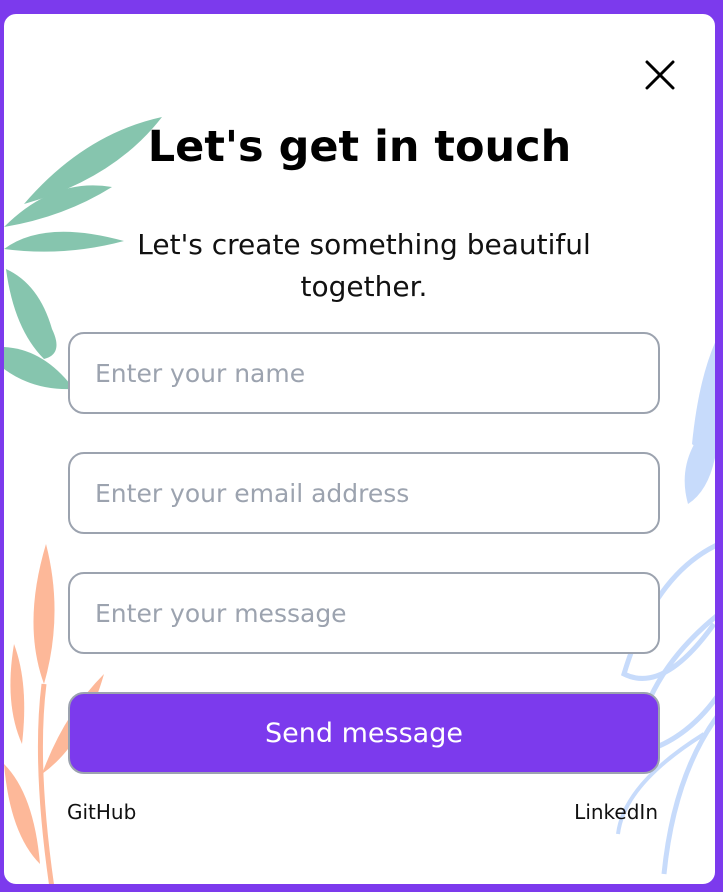 The height and width of the screenshot is (892, 723). What do you see at coordinates (364, 733) in the screenshot?
I see `send-message-button: Send message` at bounding box center [364, 733].